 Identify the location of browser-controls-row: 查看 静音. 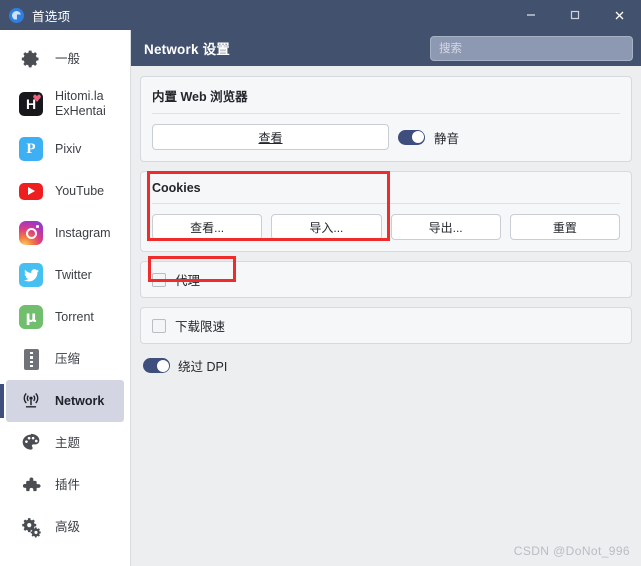
(386, 137).